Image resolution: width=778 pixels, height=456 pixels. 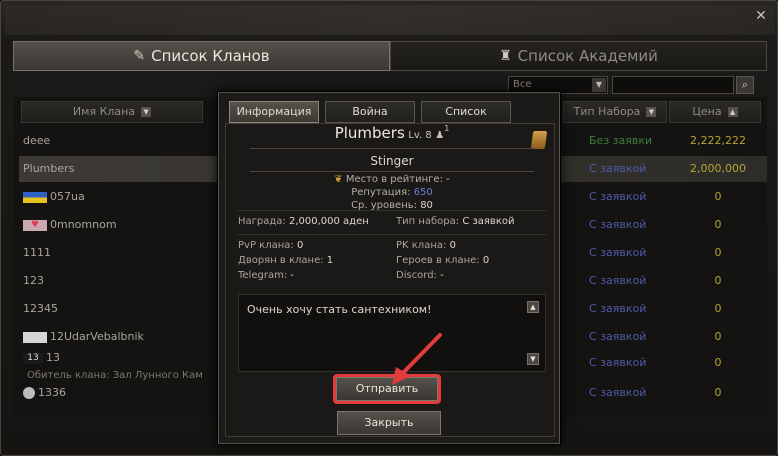 What do you see at coordinates (328, 221) in the screenshot?
I see `reward-value: 2,000,000 аден` at bounding box center [328, 221].